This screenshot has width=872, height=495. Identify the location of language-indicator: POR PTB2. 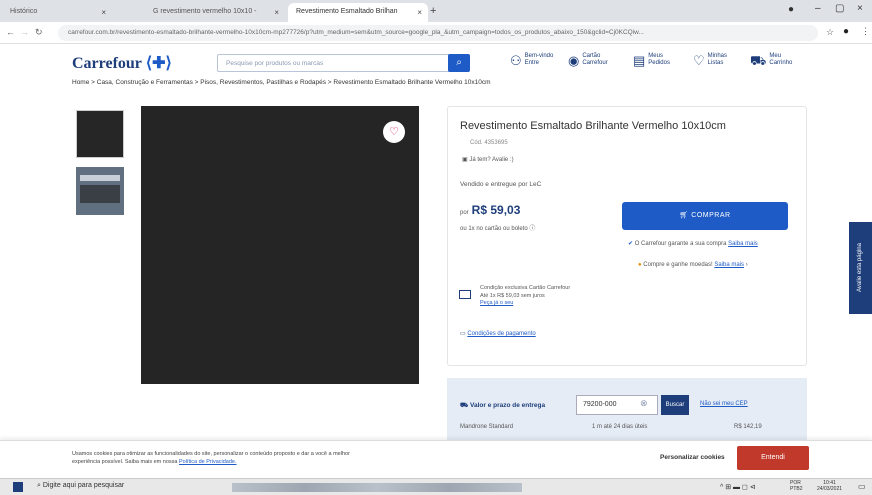
(796, 486).